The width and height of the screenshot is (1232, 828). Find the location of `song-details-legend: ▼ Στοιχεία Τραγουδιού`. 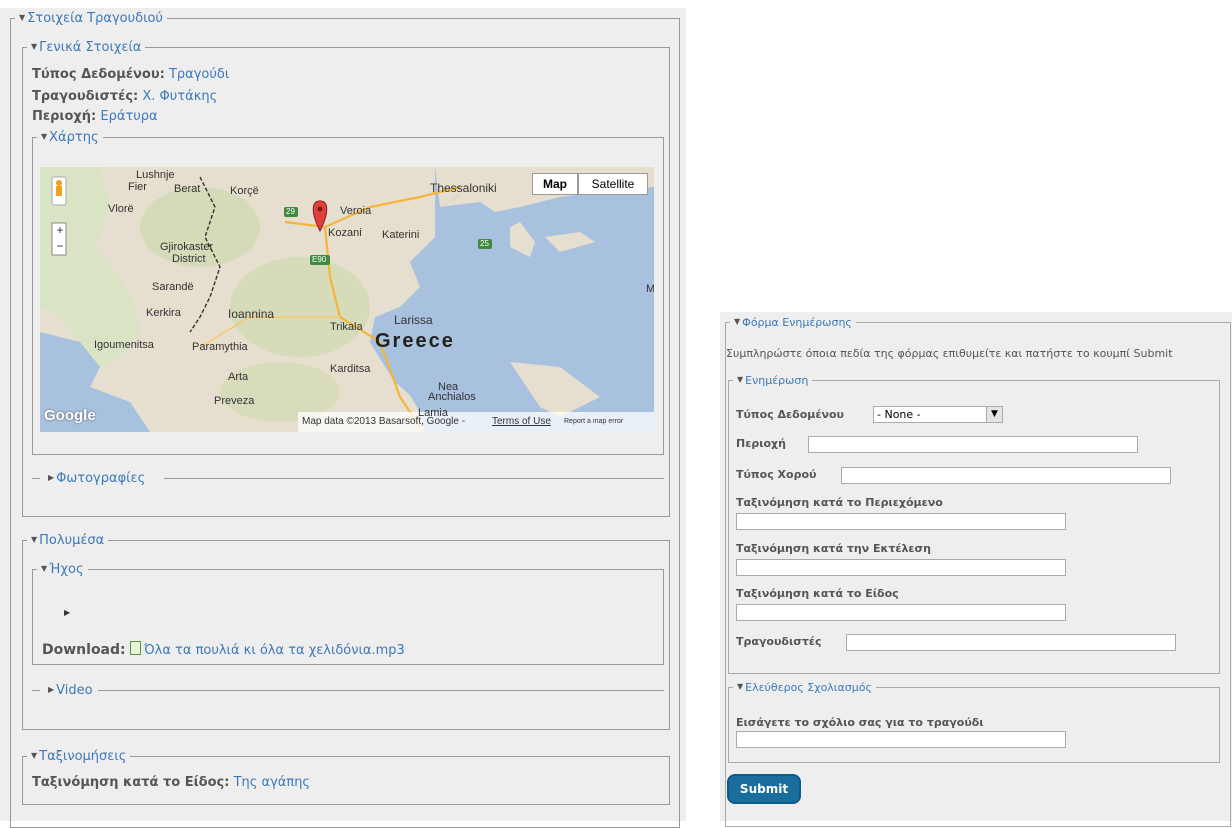

song-details-legend: ▼ Στοιχεία Τραγουδιού is located at coordinates (91, 18).